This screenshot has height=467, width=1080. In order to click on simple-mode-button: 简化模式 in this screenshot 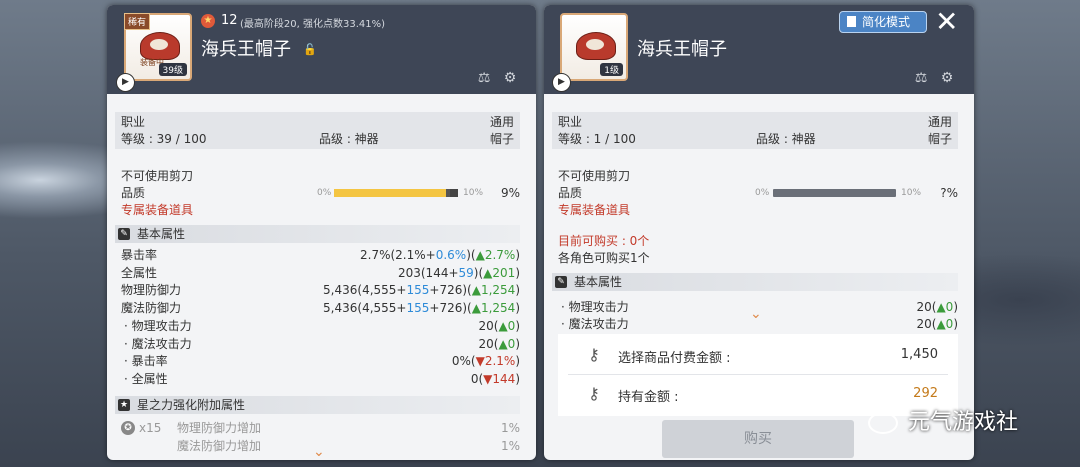, I will do `click(883, 22)`.